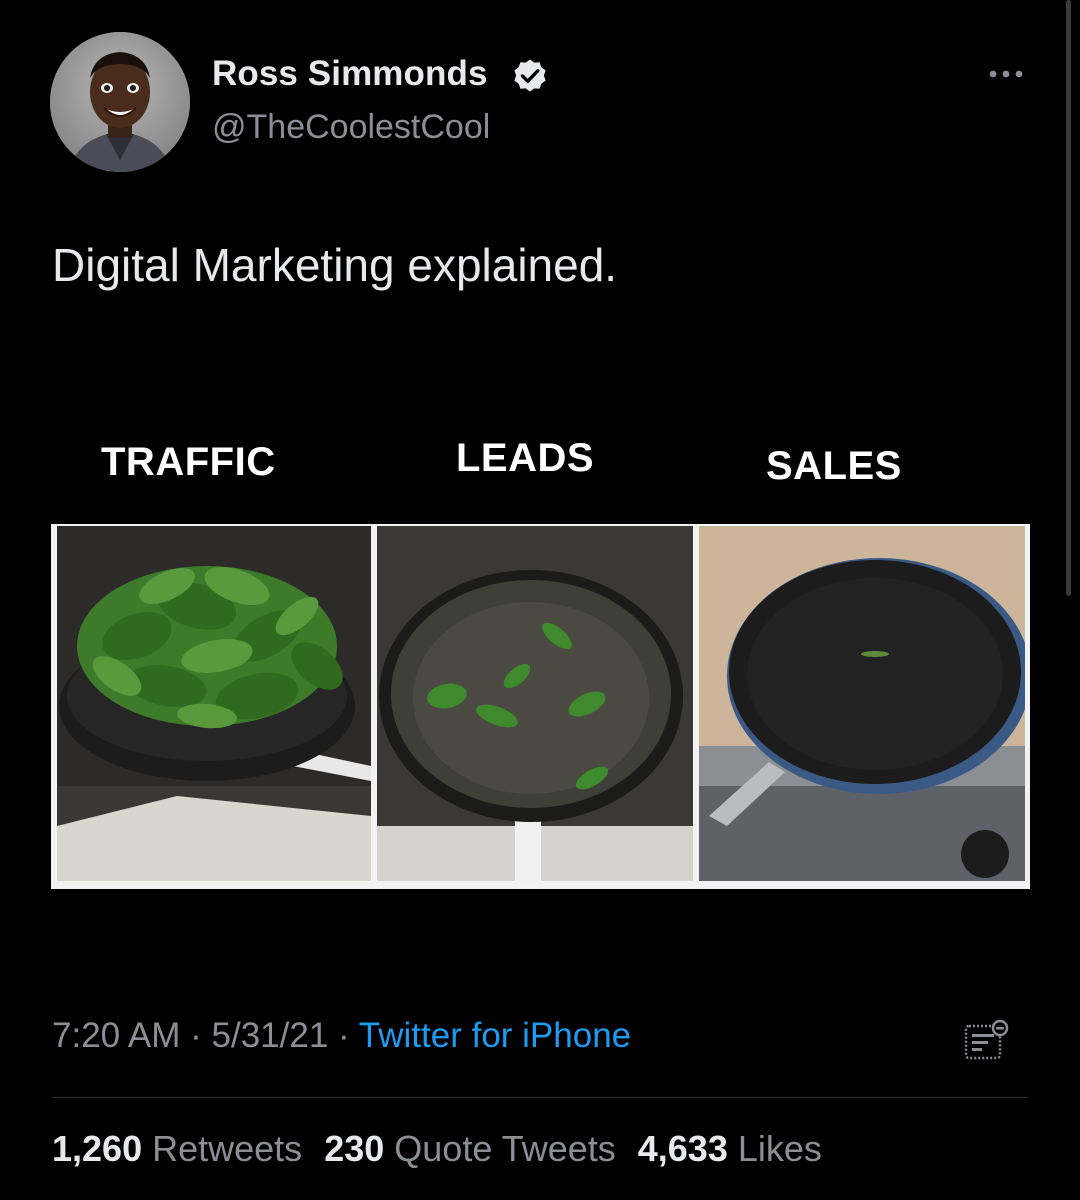  What do you see at coordinates (730, 1148) in the screenshot?
I see `likes-stat: 4,633 Likes` at bounding box center [730, 1148].